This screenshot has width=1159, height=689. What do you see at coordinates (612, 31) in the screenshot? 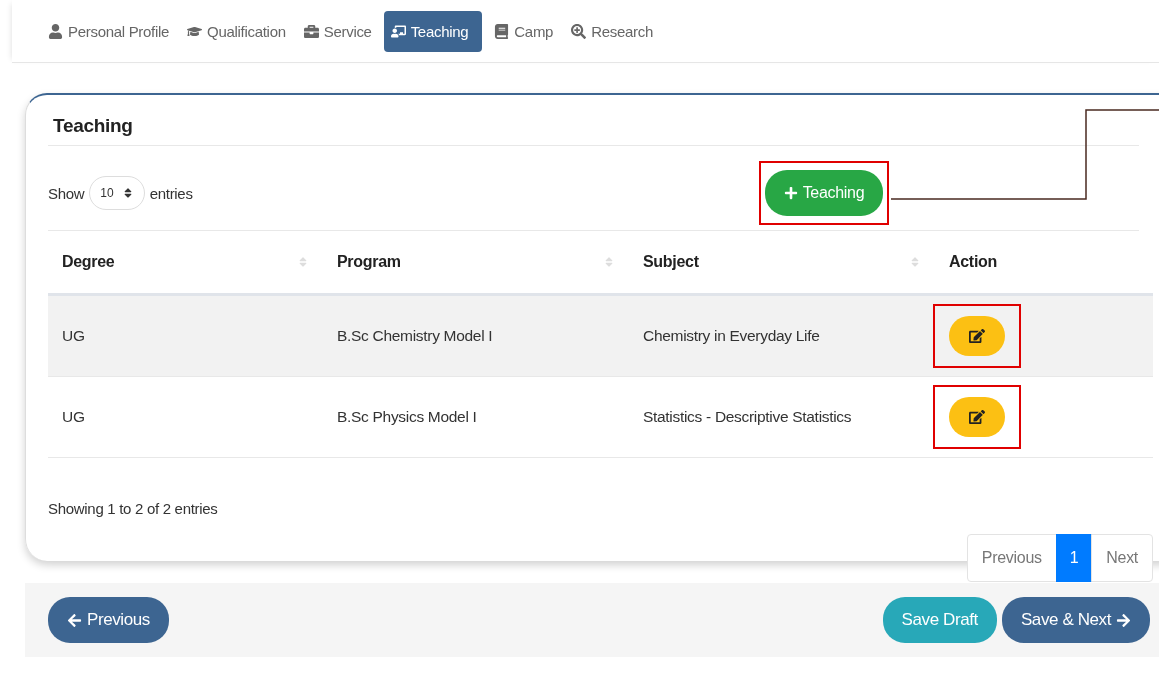
I see `tab: Research` at bounding box center [612, 31].